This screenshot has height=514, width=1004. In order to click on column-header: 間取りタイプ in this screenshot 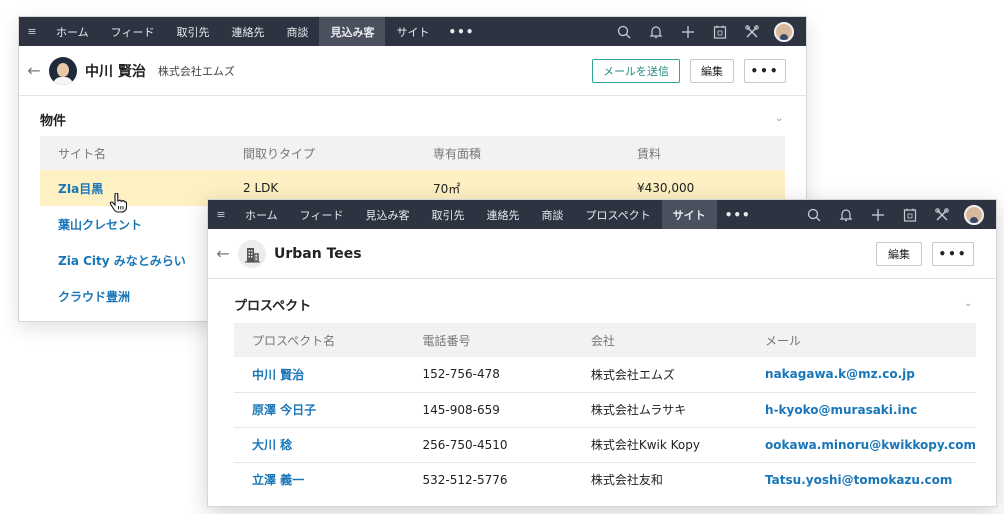, I will do `click(320, 153)`.